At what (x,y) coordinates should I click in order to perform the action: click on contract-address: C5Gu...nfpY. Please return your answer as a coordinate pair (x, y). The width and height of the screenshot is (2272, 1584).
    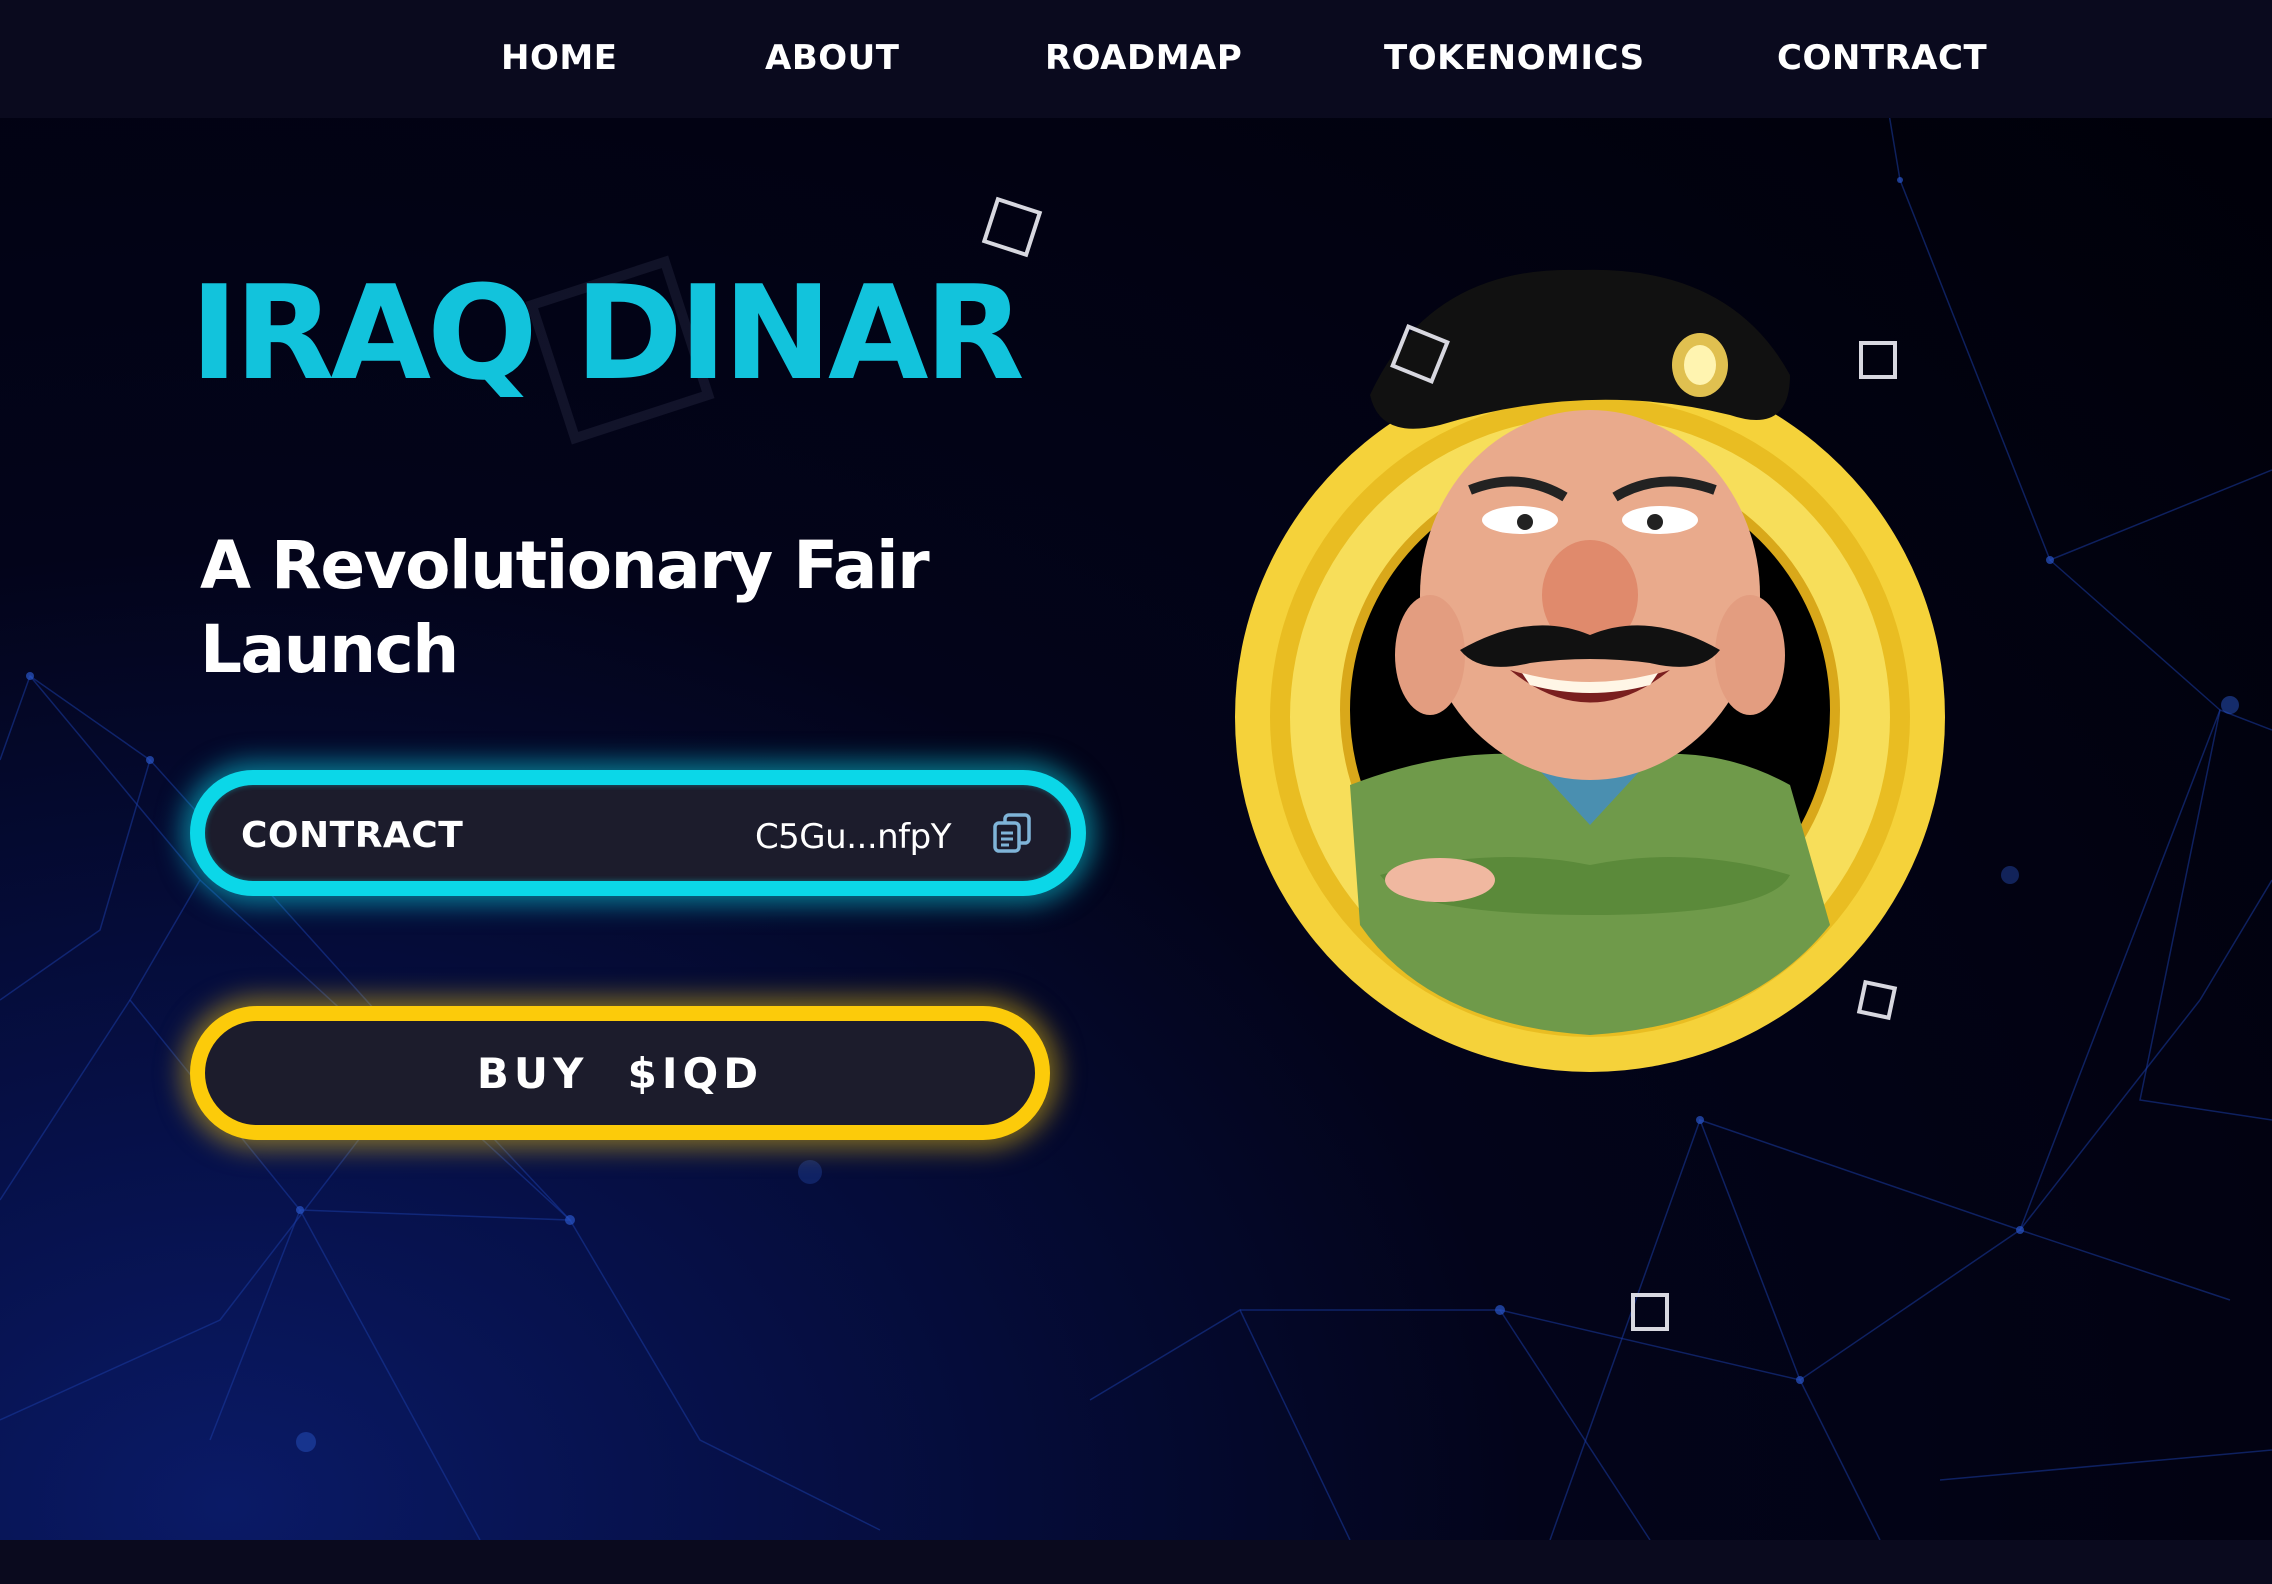
    Looking at the image, I should click on (853, 837).